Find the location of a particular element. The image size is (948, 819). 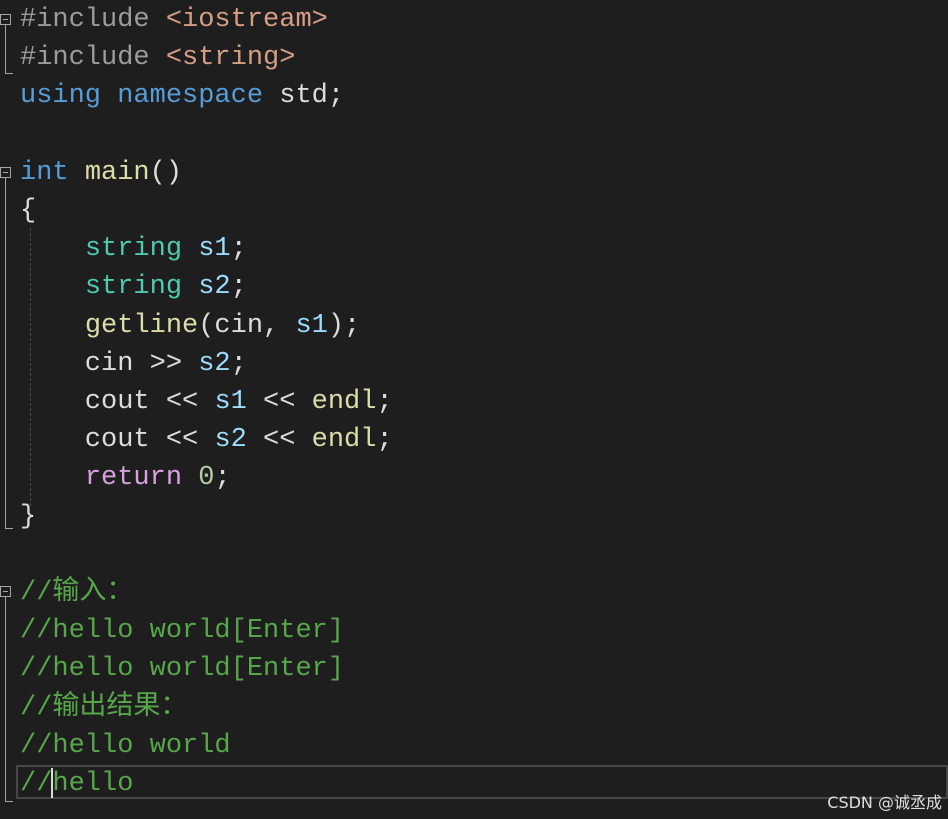

code-line: getline(cin, s1); is located at coordinates (190, 326).